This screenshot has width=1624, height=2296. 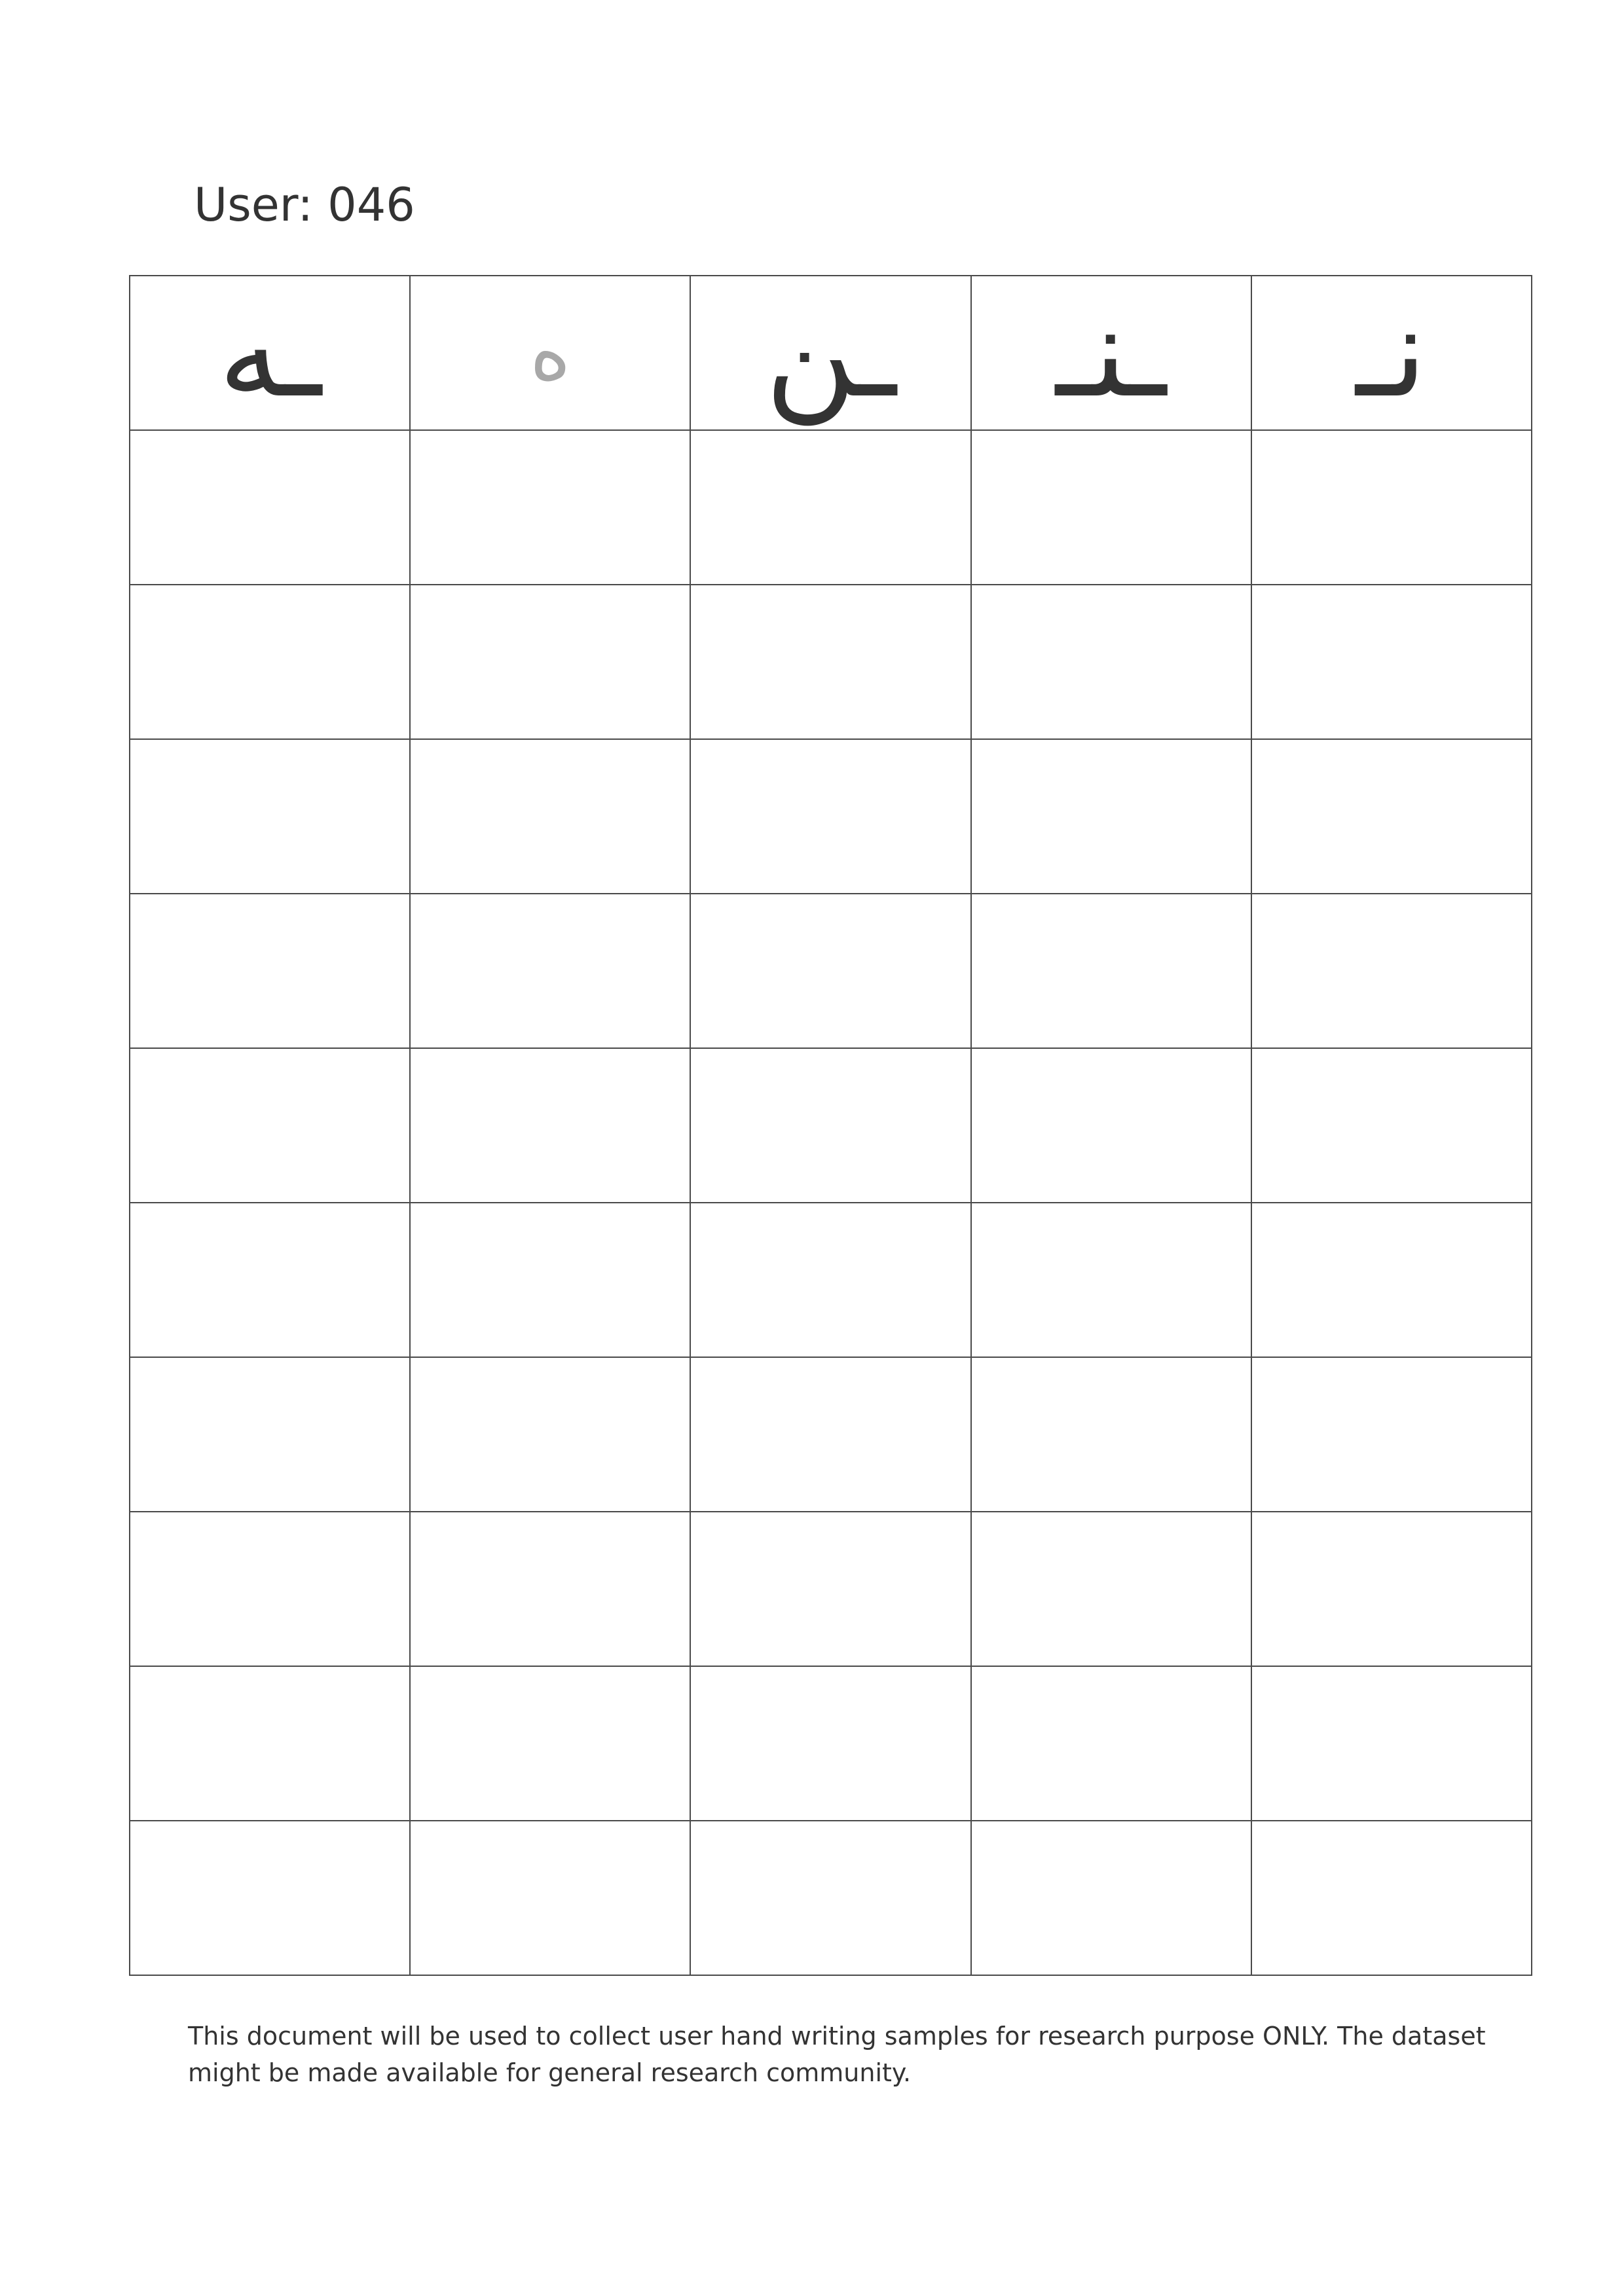 I want to click on reference-letter-nun-final: ـن, so click(x=830, y=352).